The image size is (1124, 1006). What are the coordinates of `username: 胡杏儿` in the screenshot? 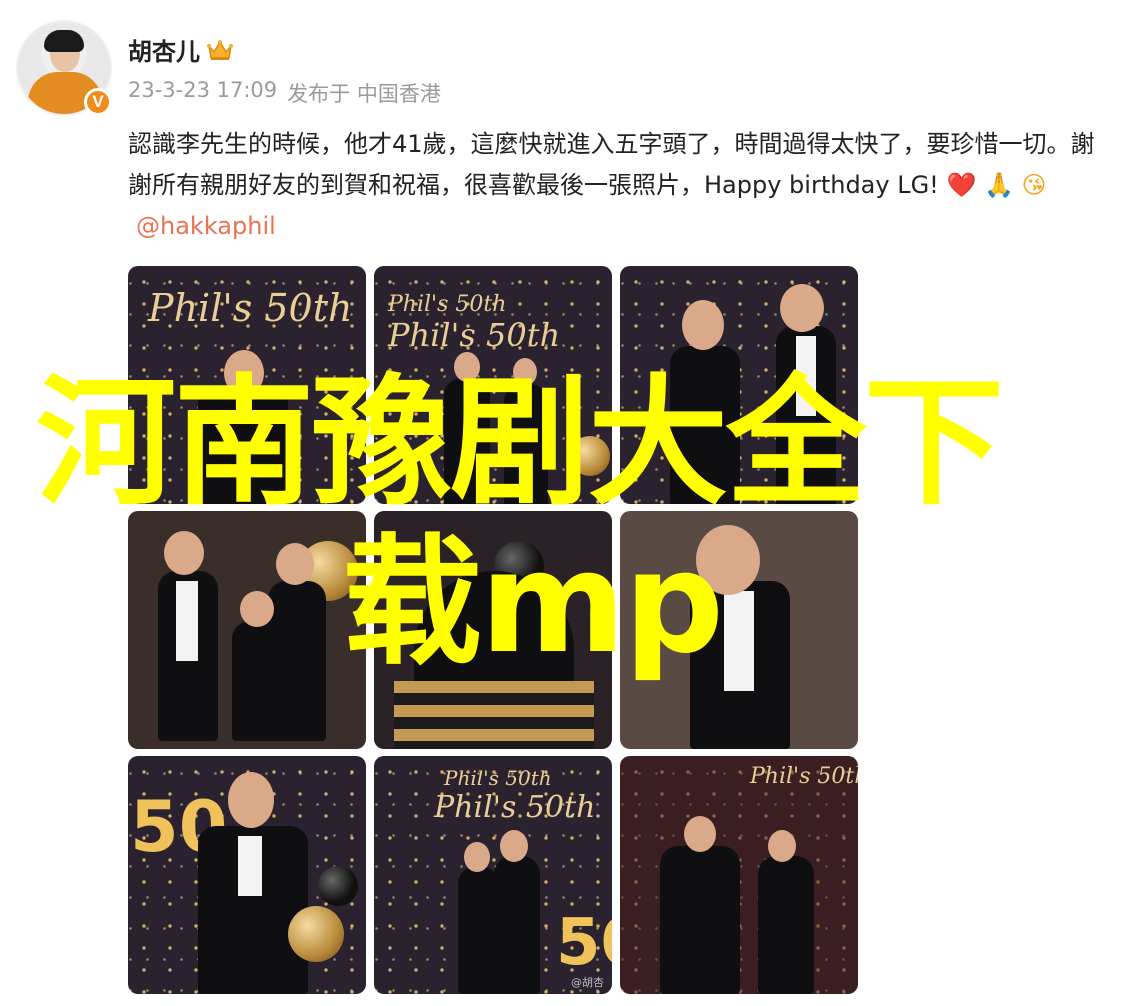 It's located at (164, 49).